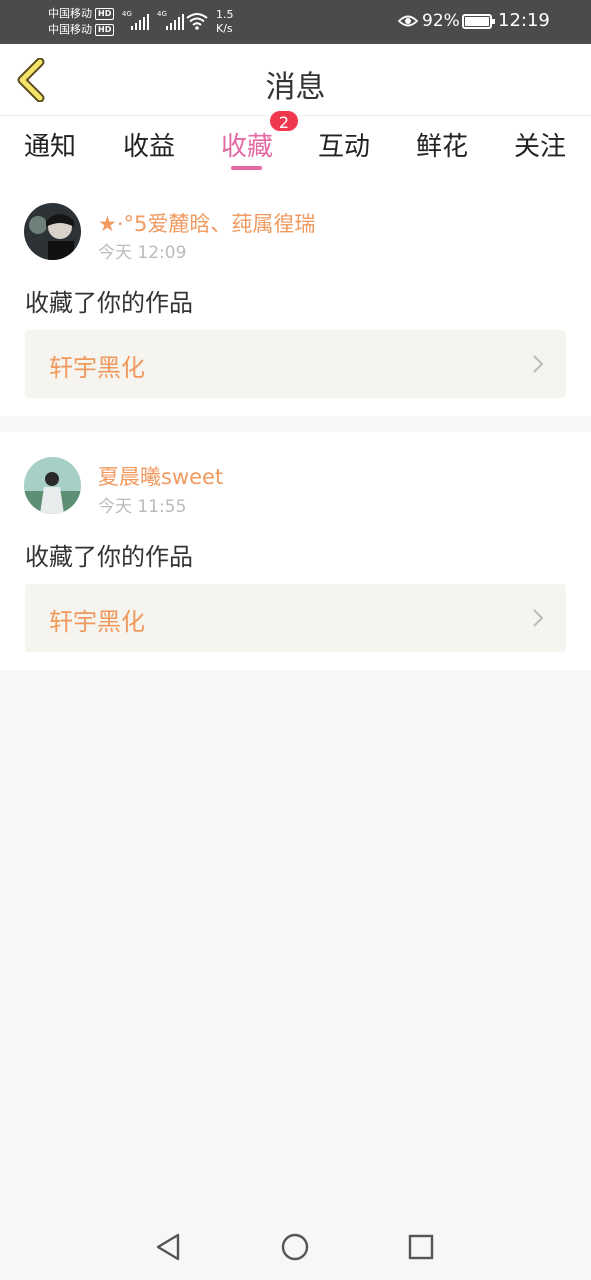 The width and height of the screenshot is (591, 1280). I want to click on wifi-icon, so click(197, 21).